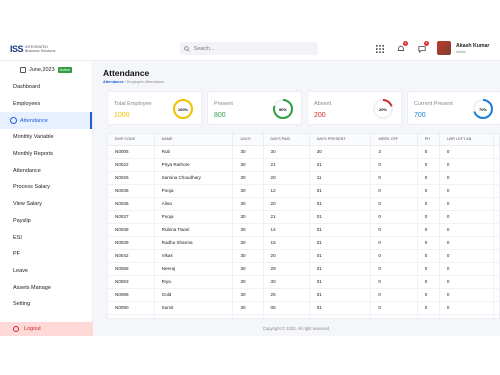  I want to click on sidebar-item-monthly-reports: Monthly Reports, so click(46, 154).